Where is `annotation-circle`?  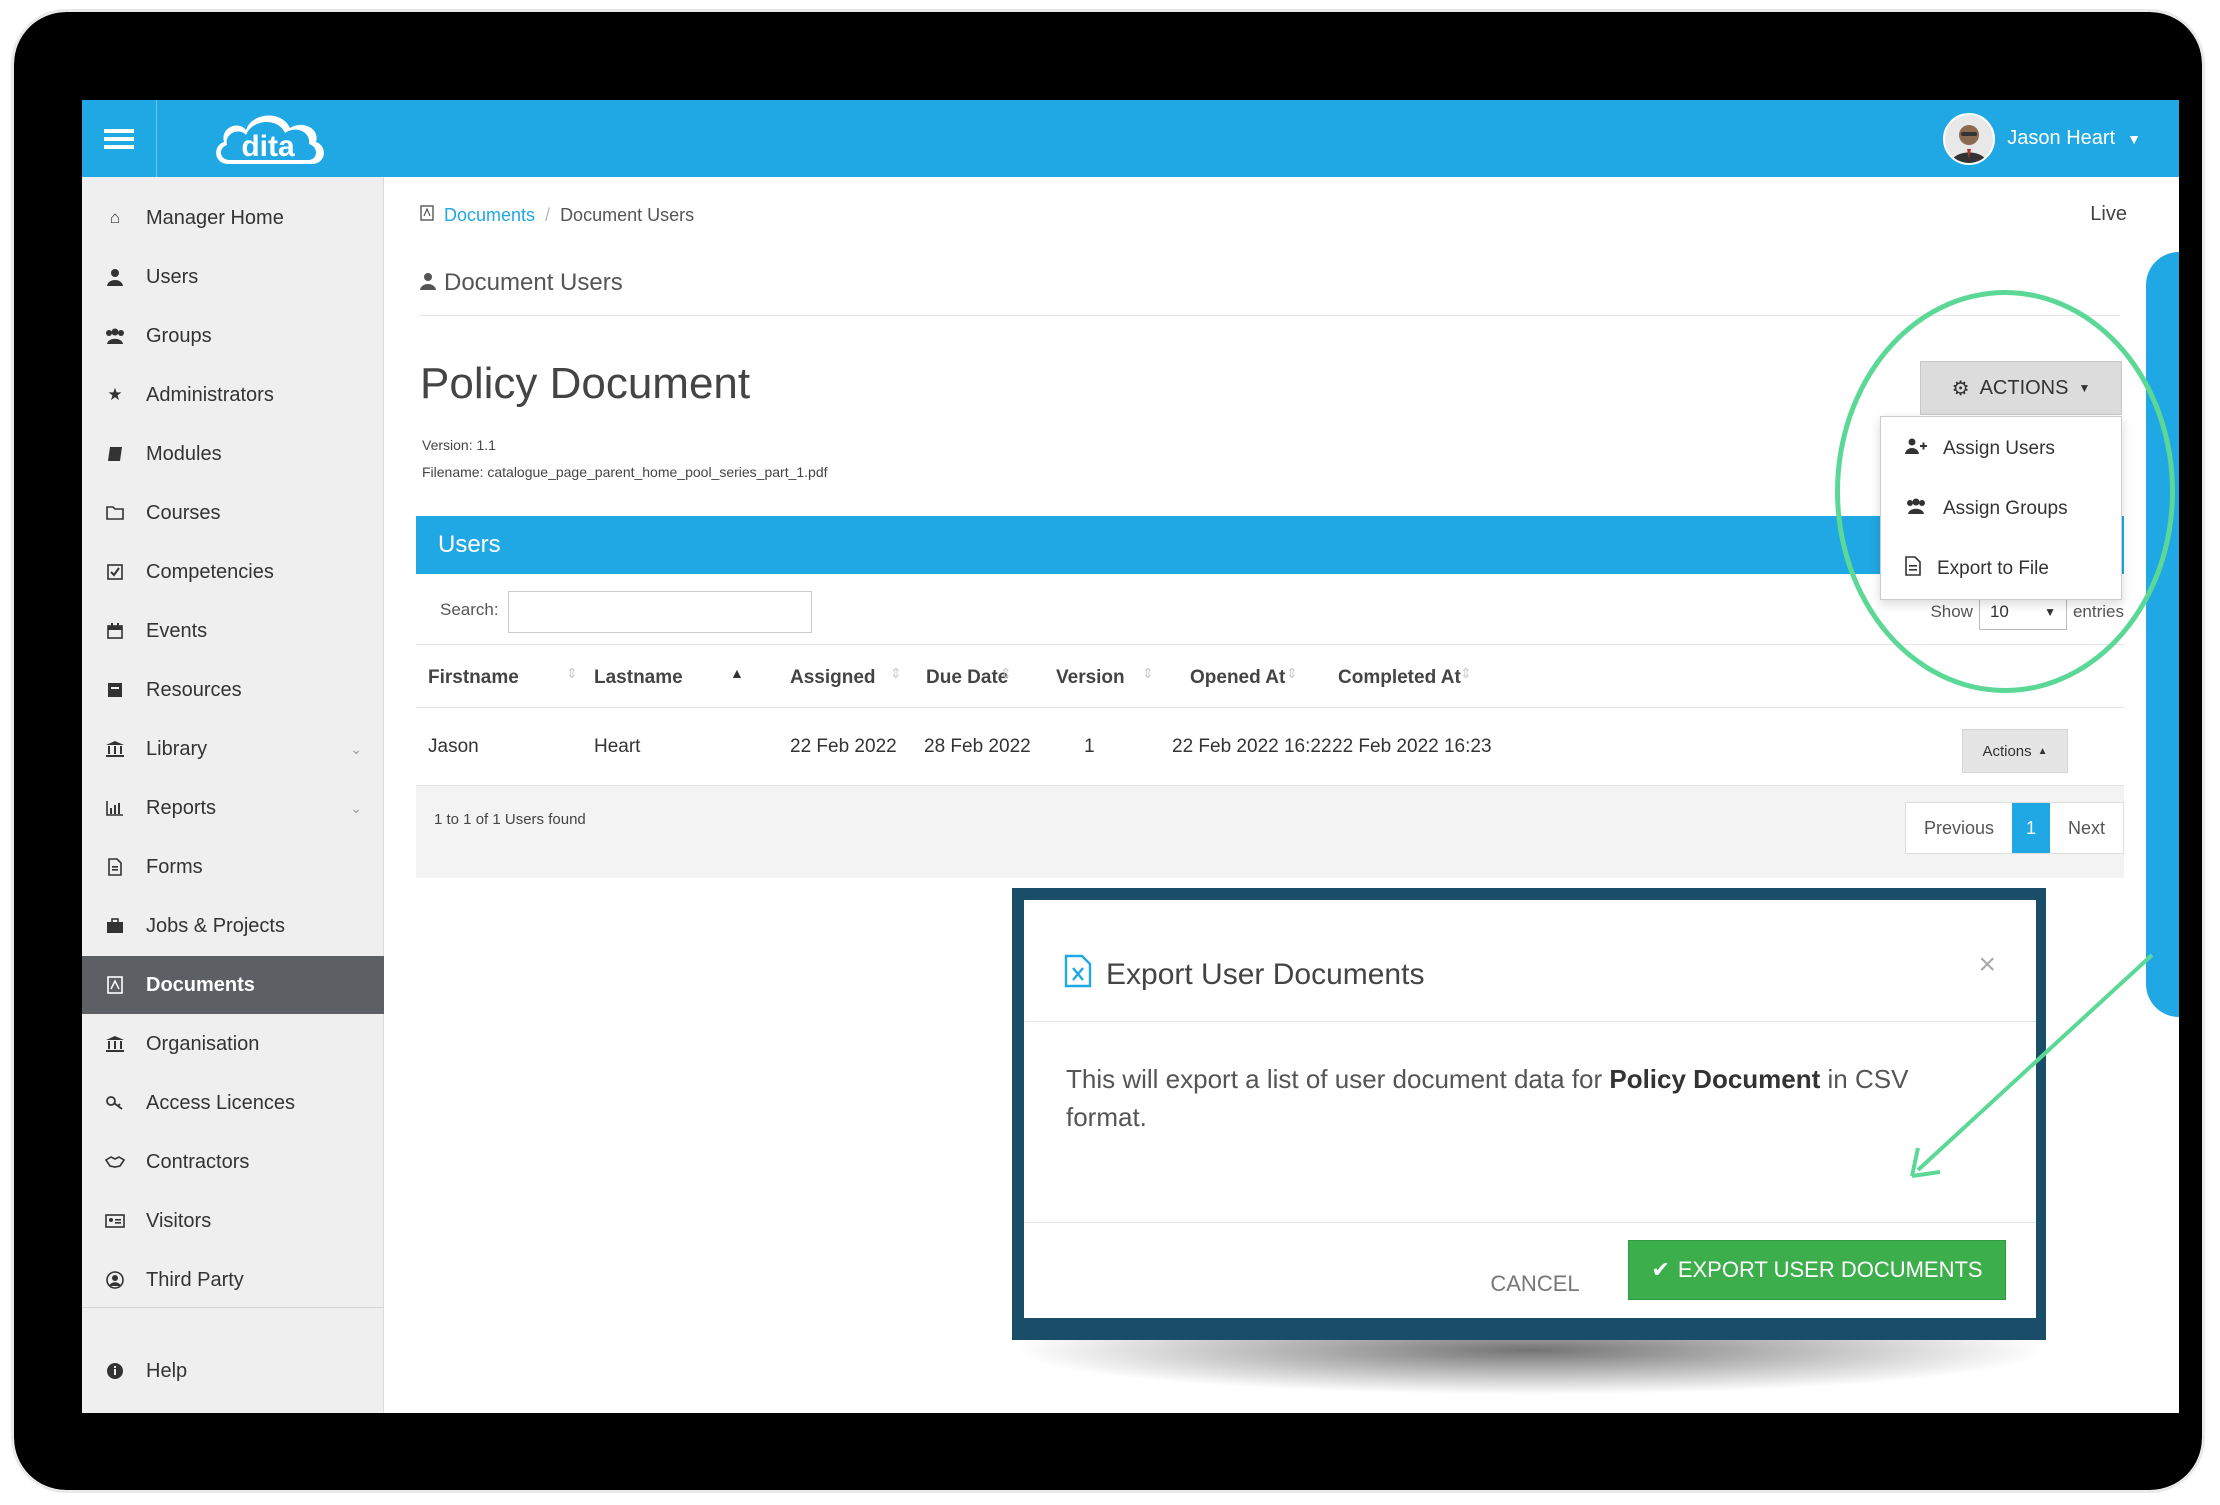 annotation-circle is located at coordinates (2005, 491).